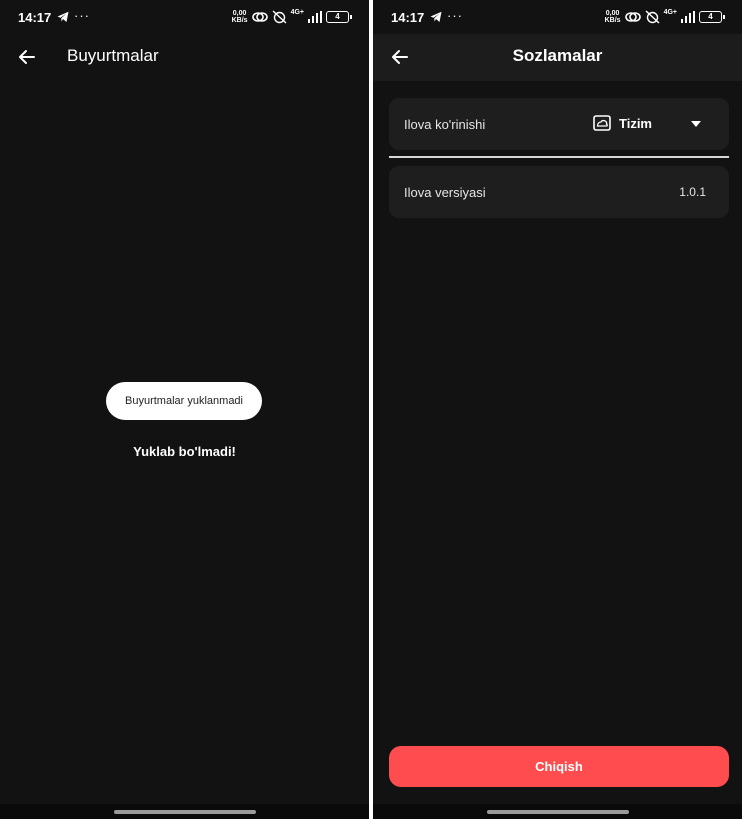 This screenshot has height=819, width=742. What do you see at coordinates (559, 157) in the screenshot?
I see `divider` at bounding box center [559, 157].